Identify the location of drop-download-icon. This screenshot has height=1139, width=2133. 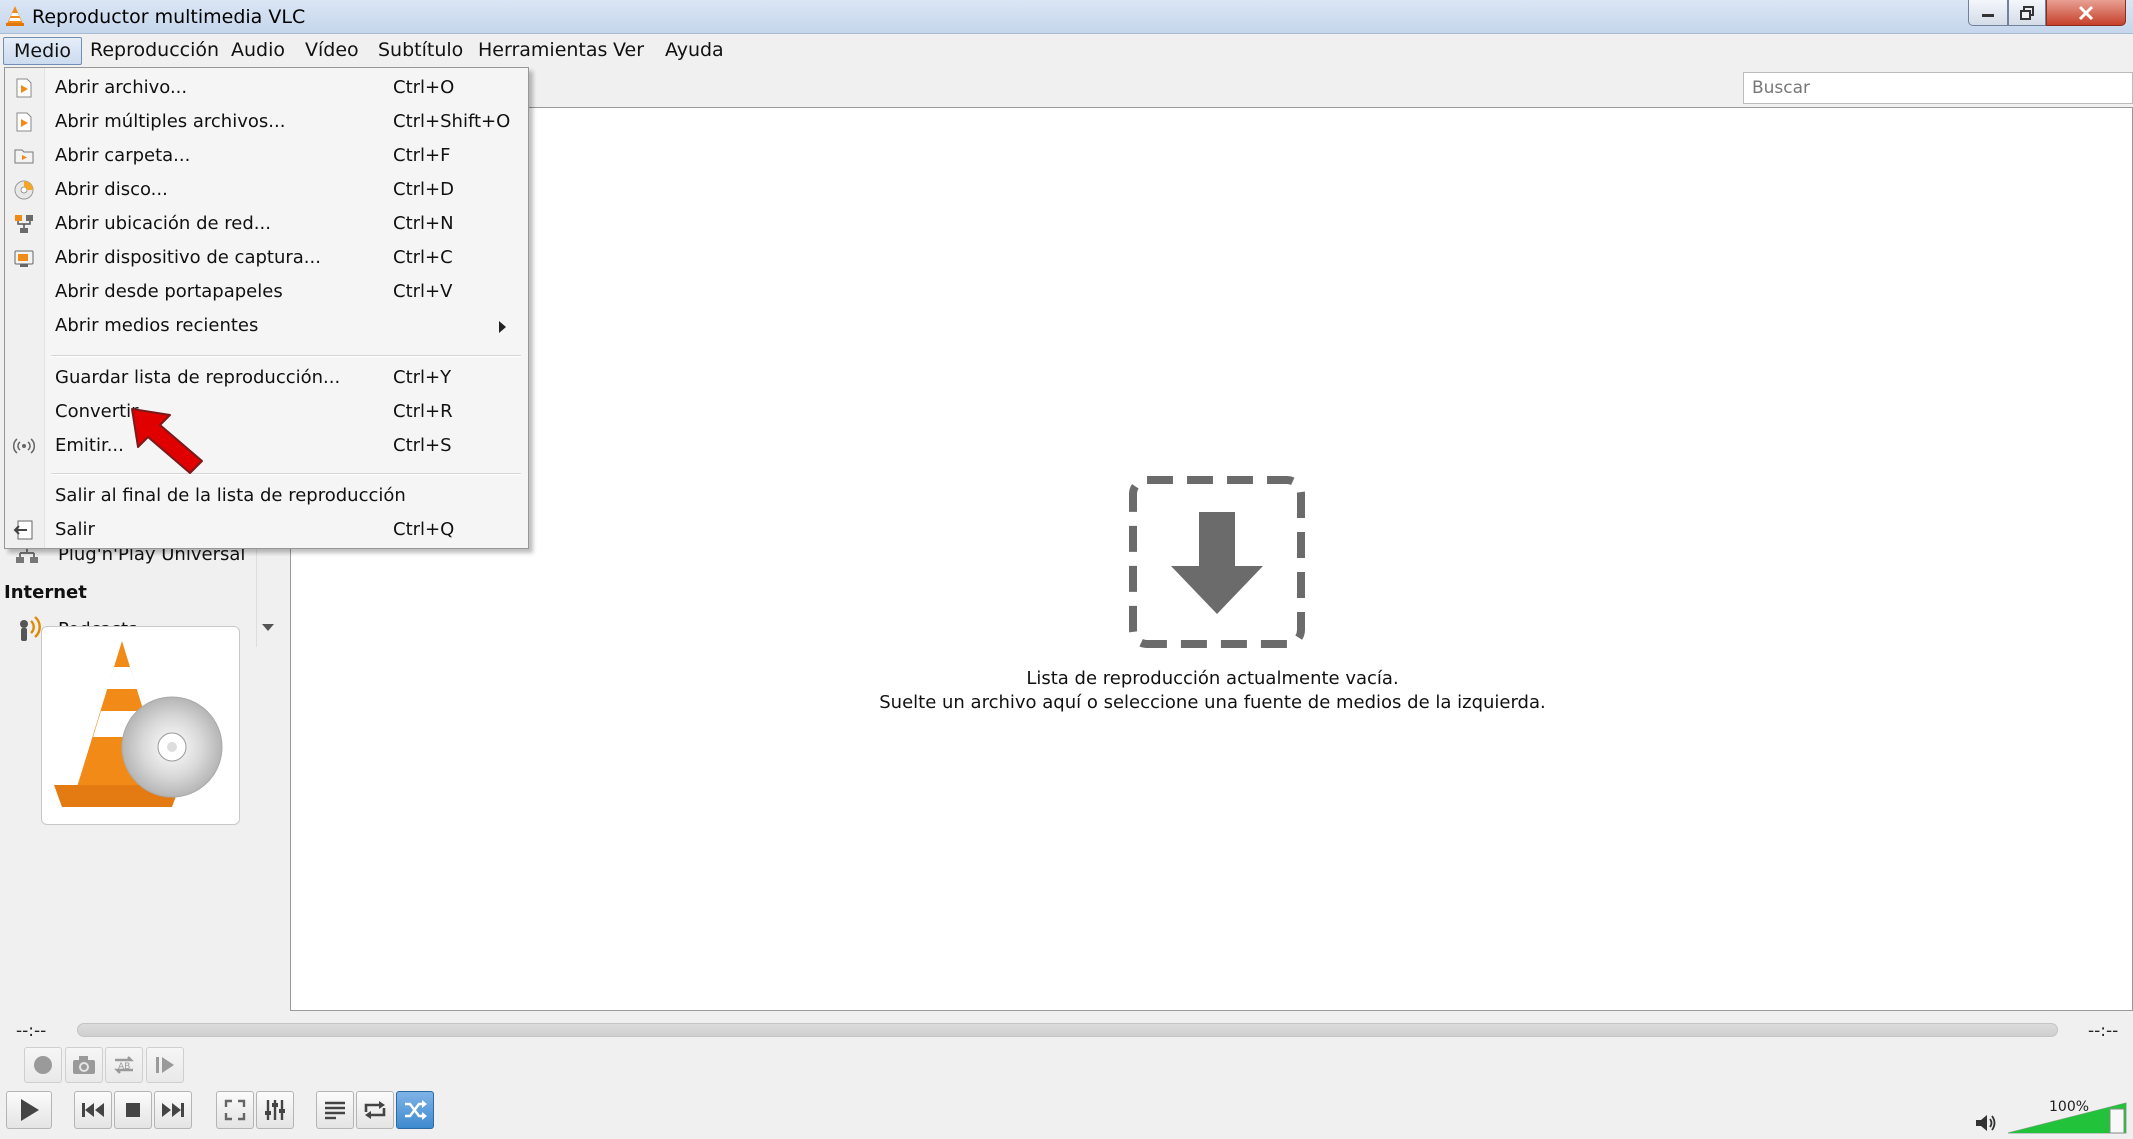
(1217, 562).